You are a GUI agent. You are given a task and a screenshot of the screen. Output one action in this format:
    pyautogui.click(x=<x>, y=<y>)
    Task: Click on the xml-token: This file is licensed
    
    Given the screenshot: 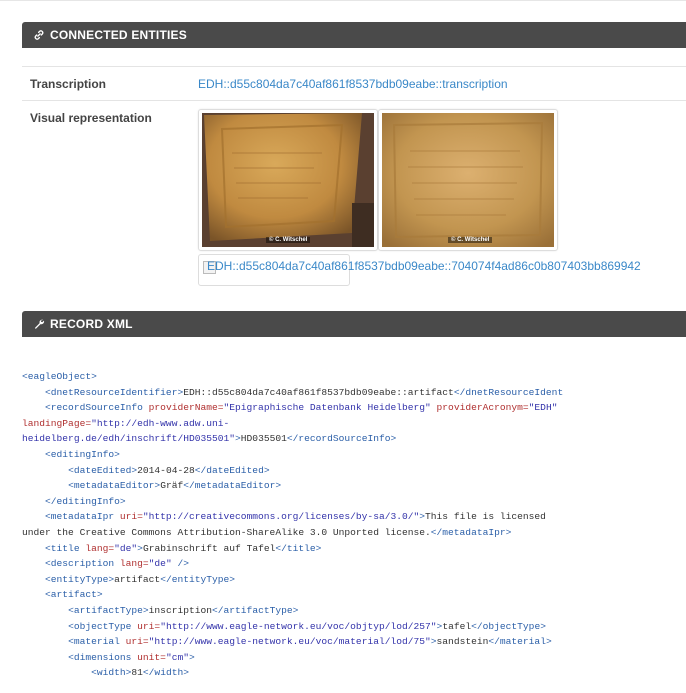 What is the action you would take?
    pyautogui.click(x=485, y=517)
    